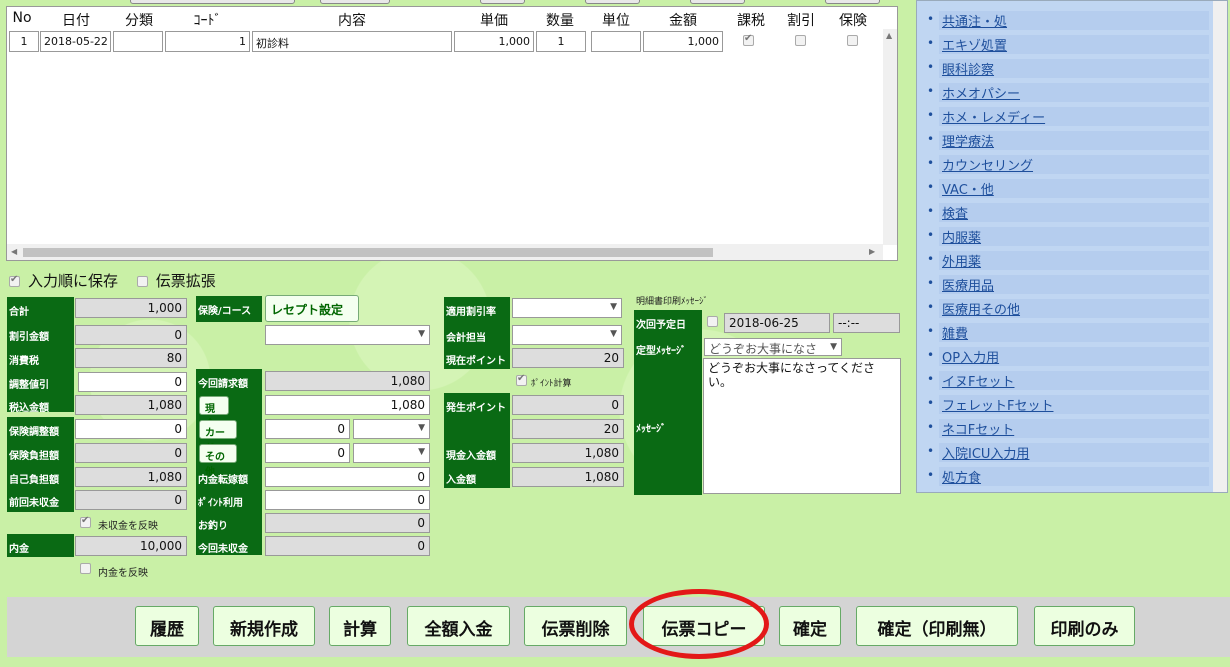  I want to click on save-order-checkbox, so click(14, 280).